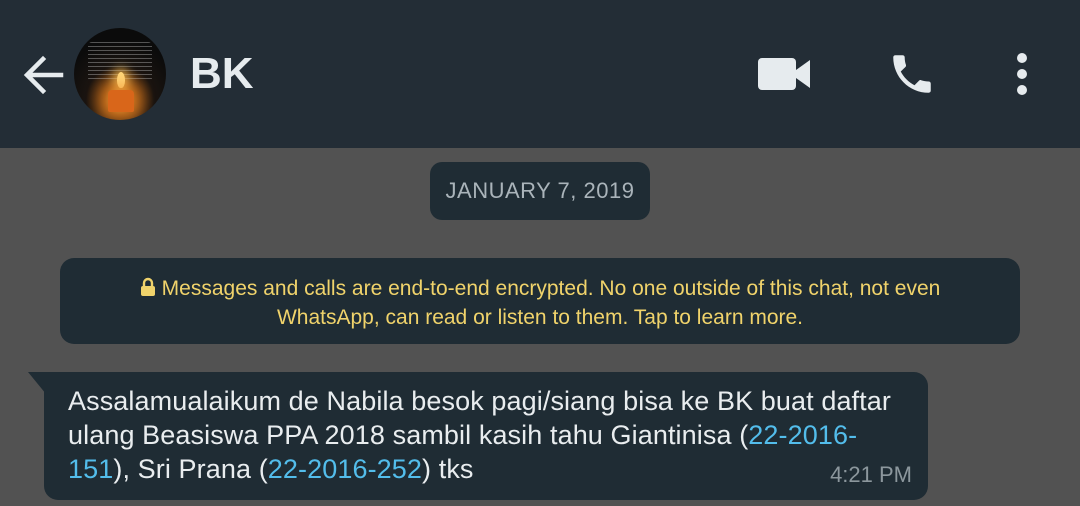 The image size is (1080, 506). I want to click on video-call-button, so click(784, 74).